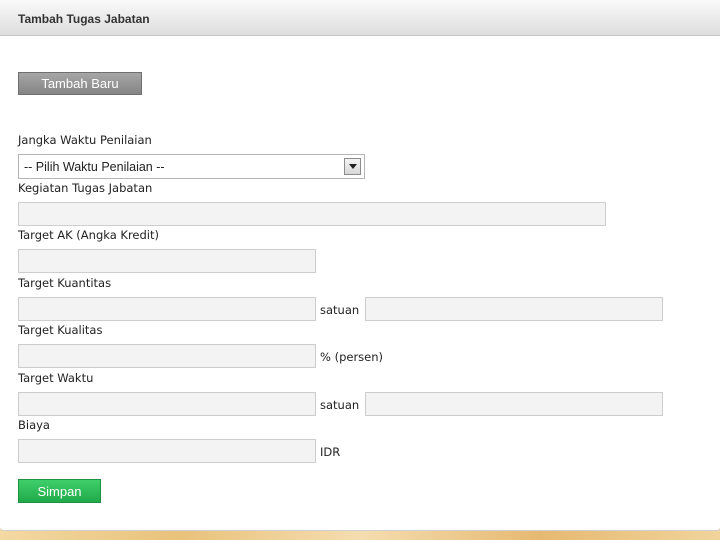 The width and height of the screenshot is (720, 540). I want to click on target-time-input, so click(167, 404).